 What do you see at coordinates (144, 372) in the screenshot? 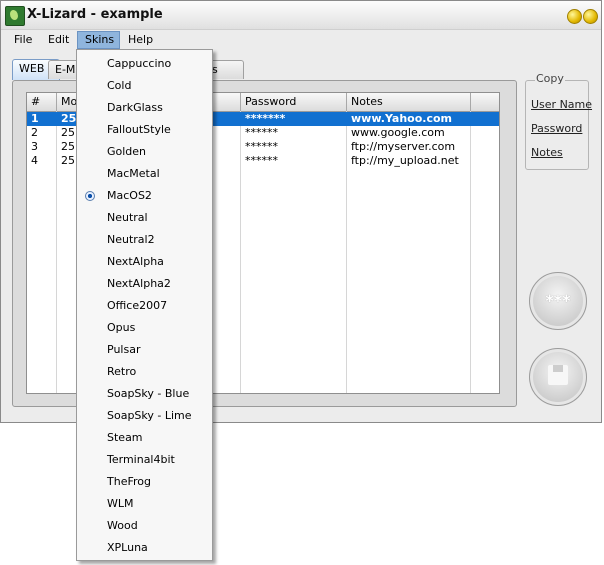
I see `skin-item-retro: Retro` at bounding box center [144, 372].